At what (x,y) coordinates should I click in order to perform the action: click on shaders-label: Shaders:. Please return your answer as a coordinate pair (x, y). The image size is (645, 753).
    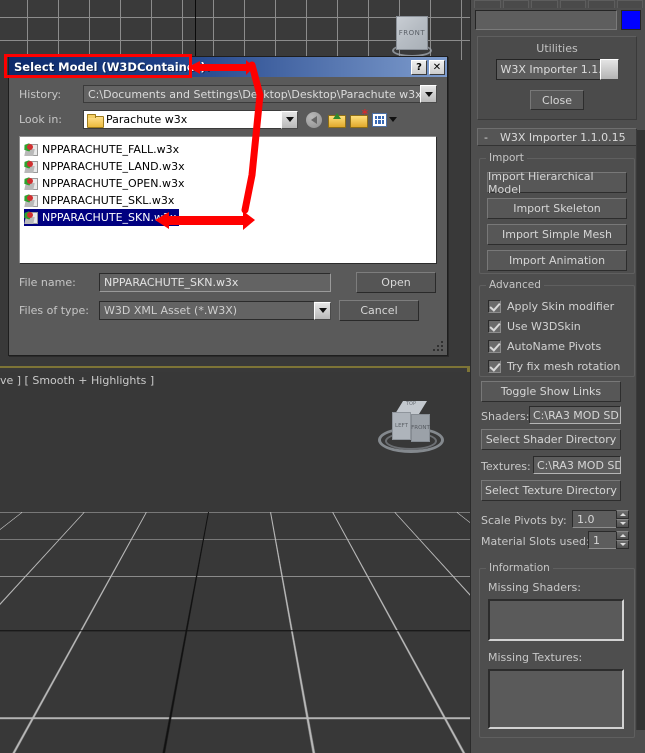
    Looking at the image, I should click on (505, 416).